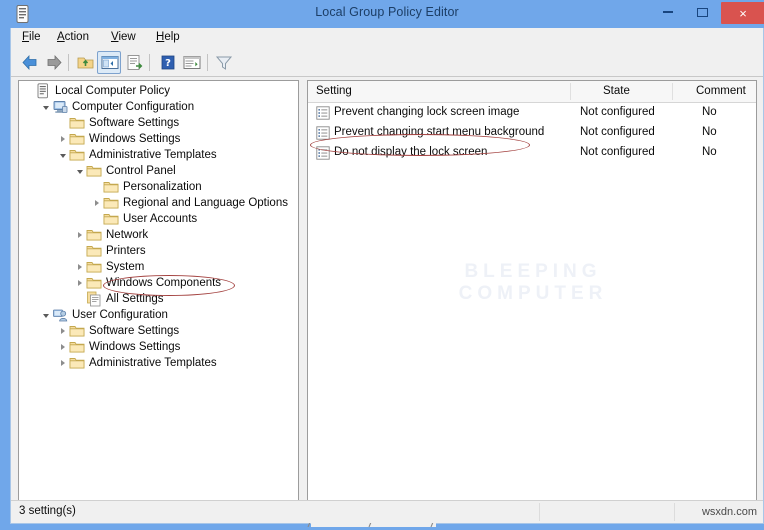  What do you see at coordinates (205, 203) in the screenshot?
I see `tree-item-label: Regional and Language Options` at bounding box center [205, 203].